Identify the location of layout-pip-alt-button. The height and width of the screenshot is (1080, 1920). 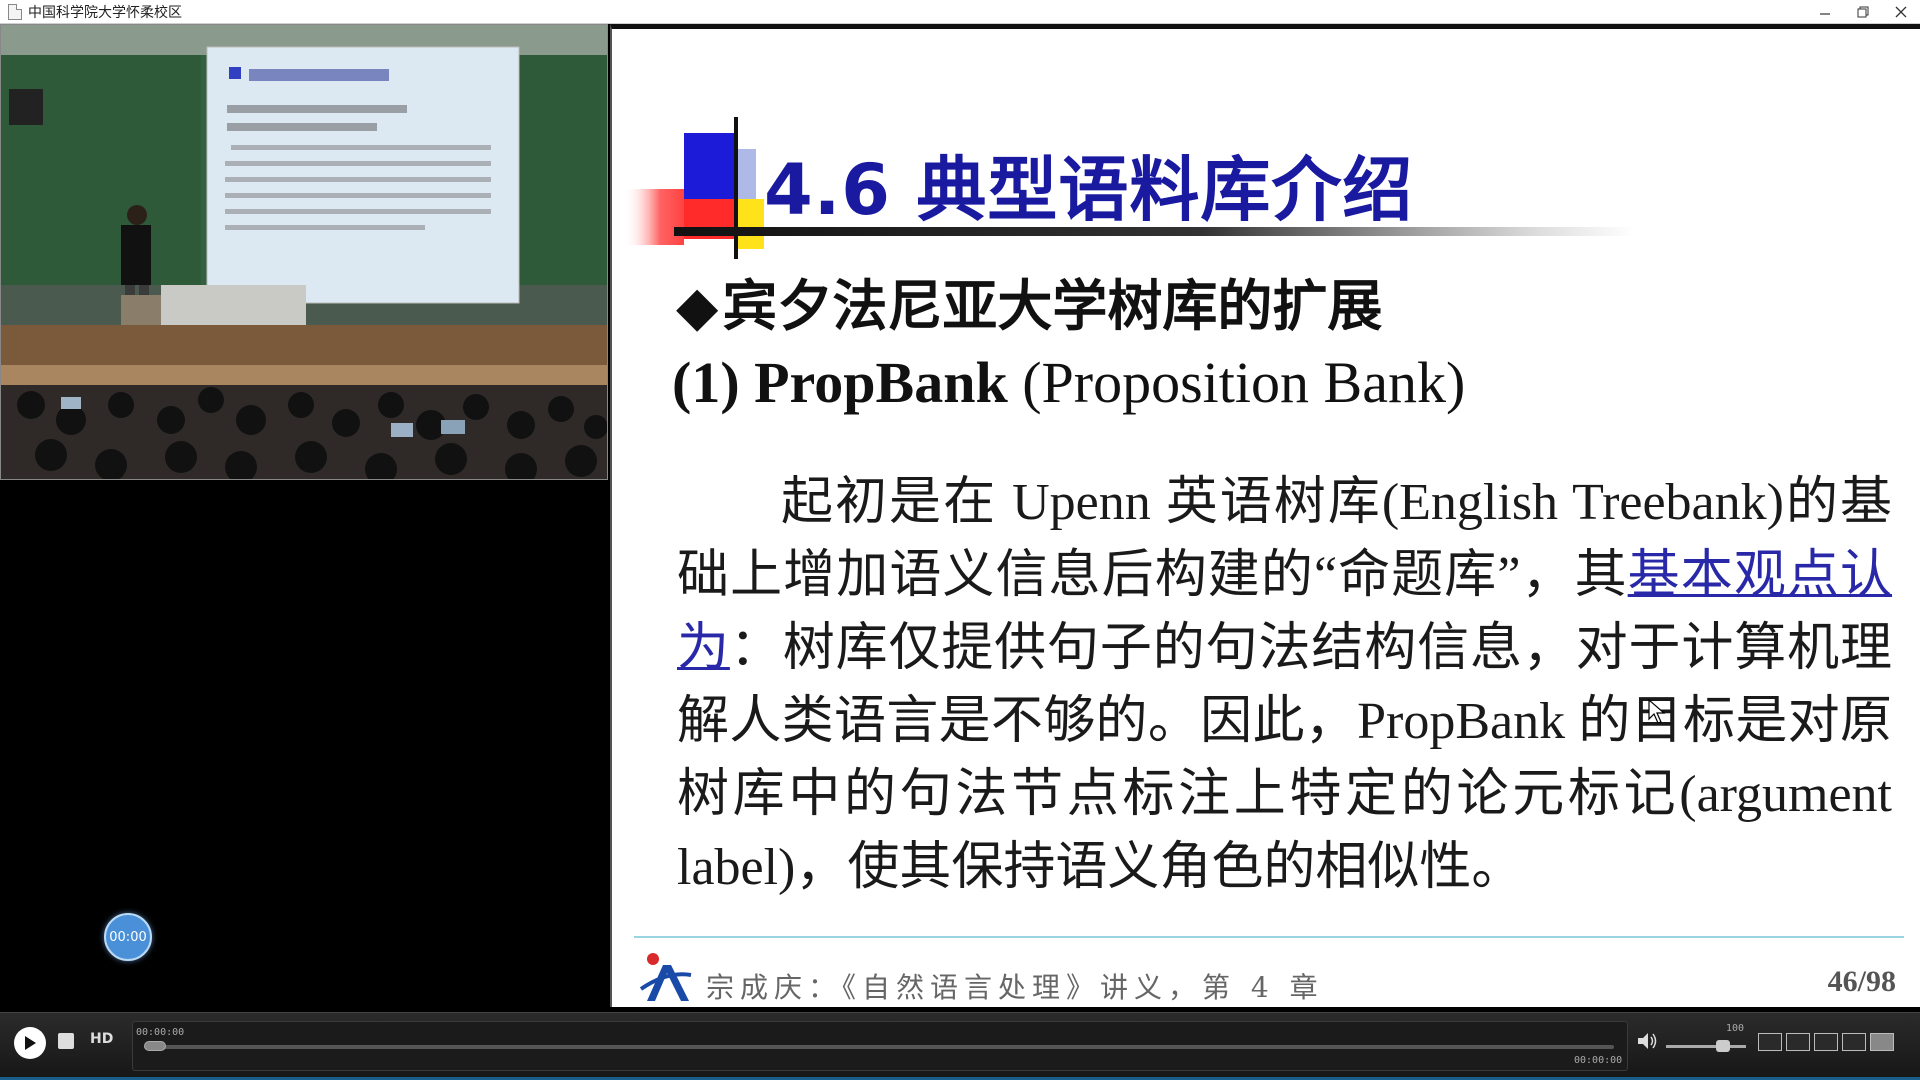
(1798, 1042).